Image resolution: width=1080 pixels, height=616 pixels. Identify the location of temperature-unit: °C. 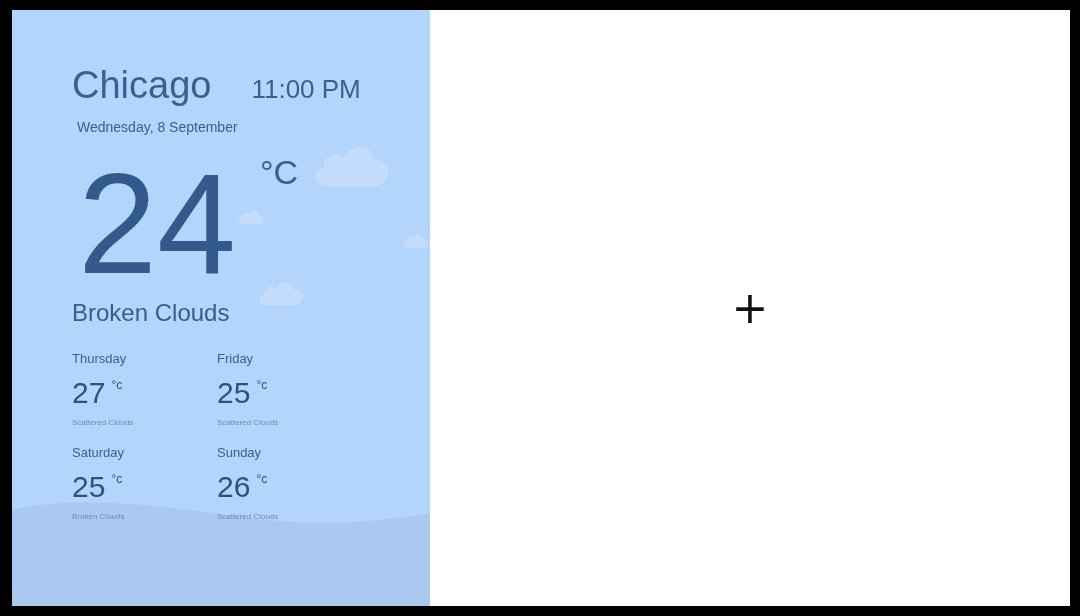
(279, 172).